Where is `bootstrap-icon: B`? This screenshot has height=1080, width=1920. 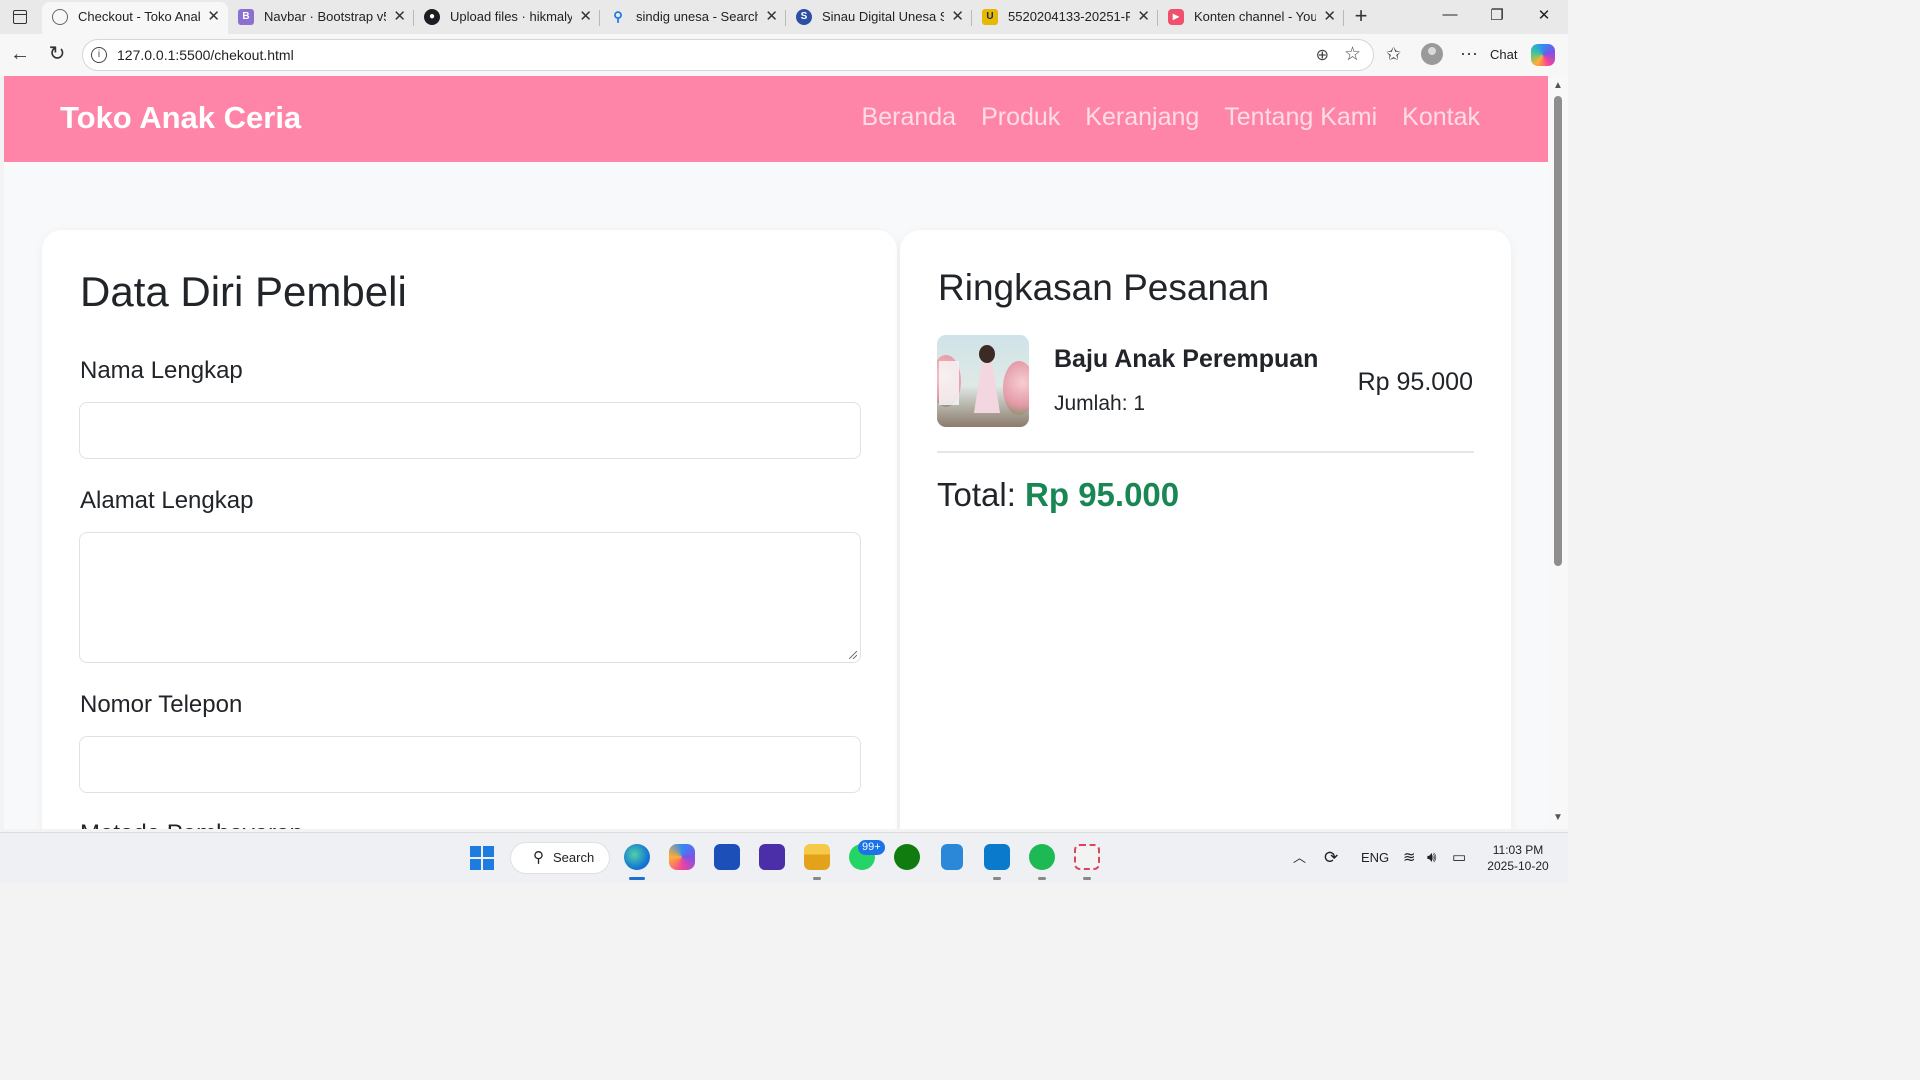 bootstrap-icon: B is located at coordinates (246, 17).